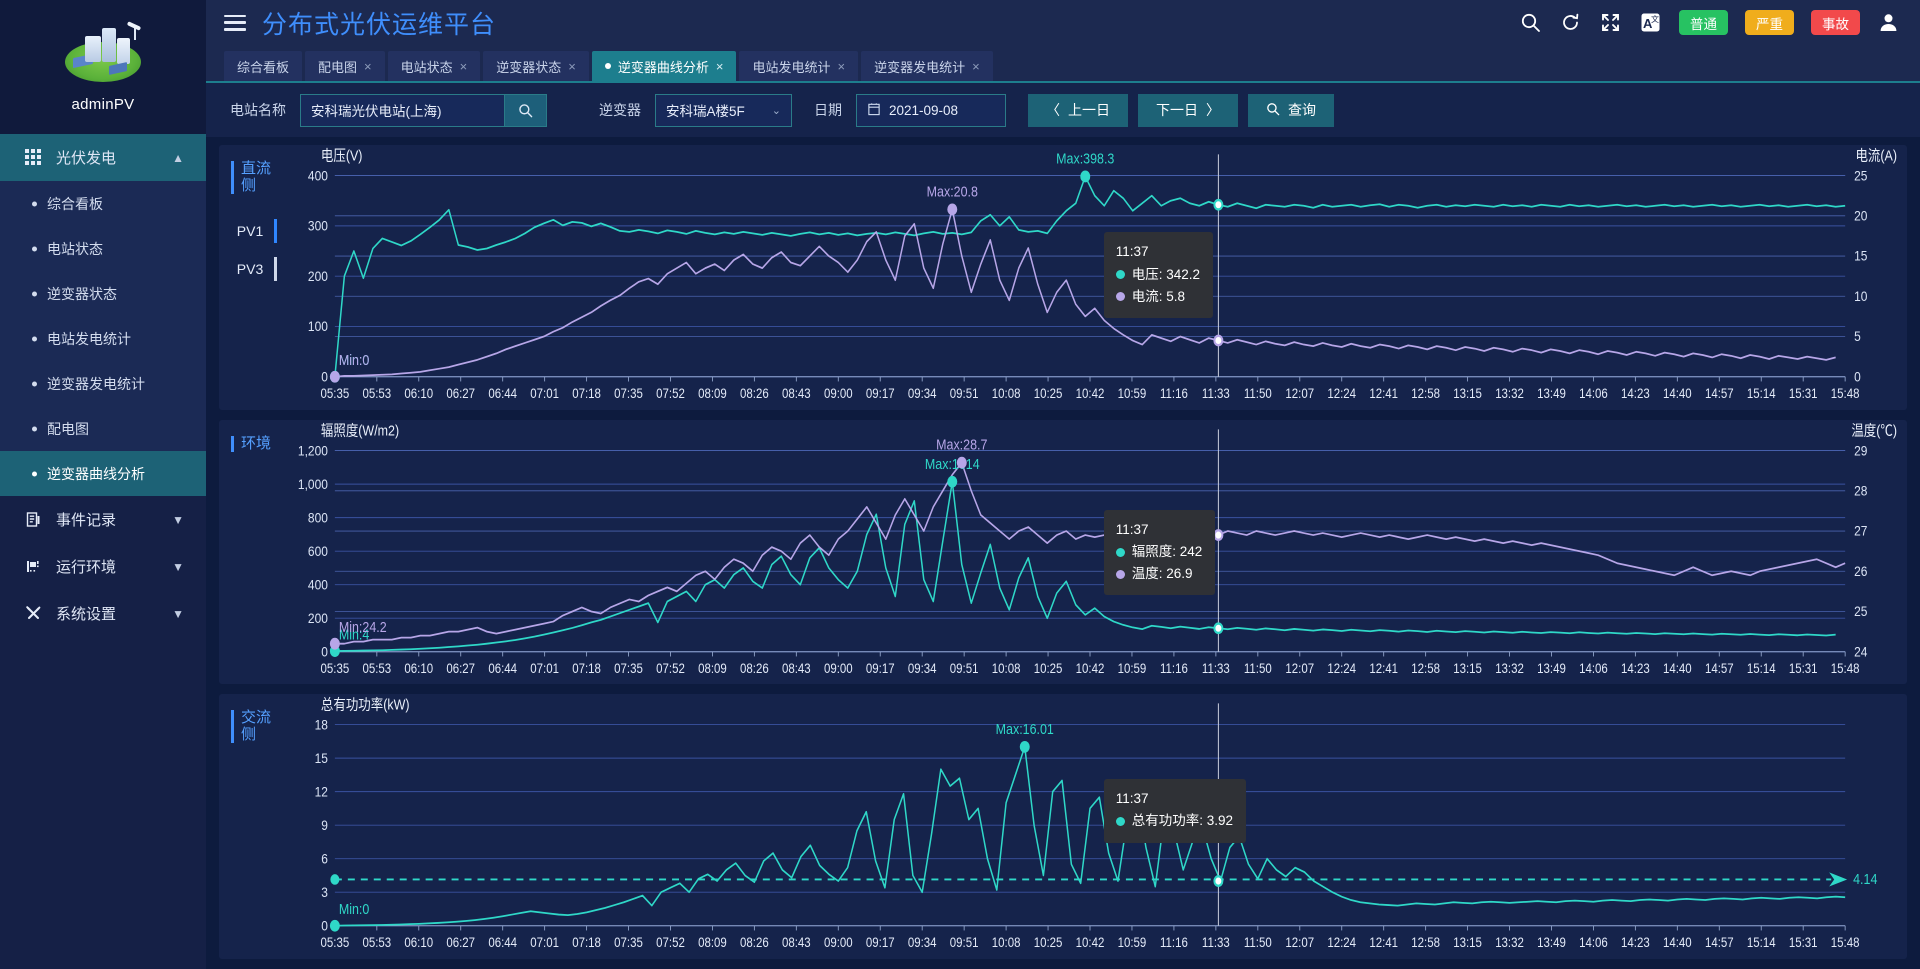 This screenshot has height=969, width=1920. What do you see at coordinates (82, 293) in the screenshot?
I see `sidebar-item-label: 逆变器状态` at bounding box center [82, 293].